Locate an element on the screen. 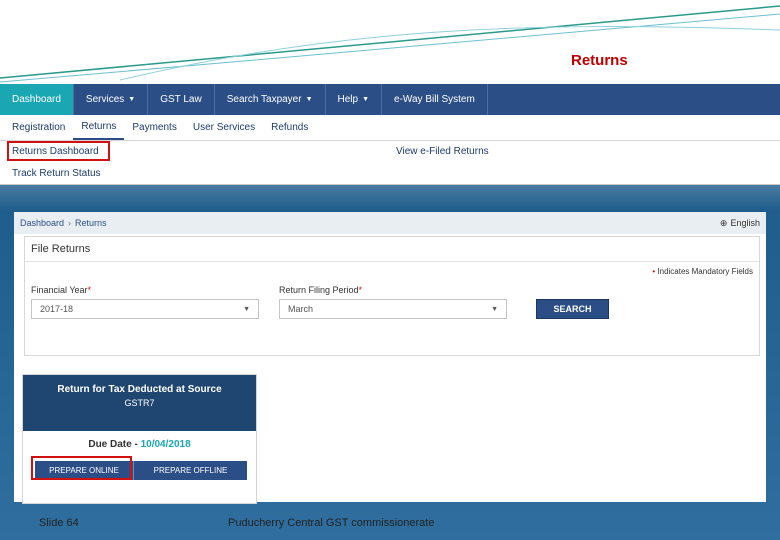  return-period-label-text: Return Filing Period is located at coordinates (319, 290).